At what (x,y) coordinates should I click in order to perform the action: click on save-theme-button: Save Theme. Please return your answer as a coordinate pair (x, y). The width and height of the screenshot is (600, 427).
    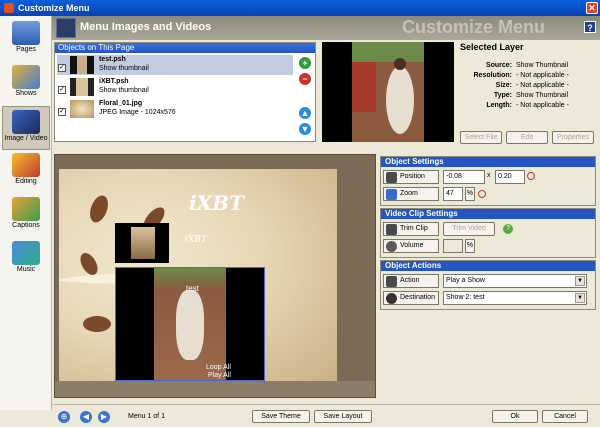
    Looking at the image, I should click on (281, 416).